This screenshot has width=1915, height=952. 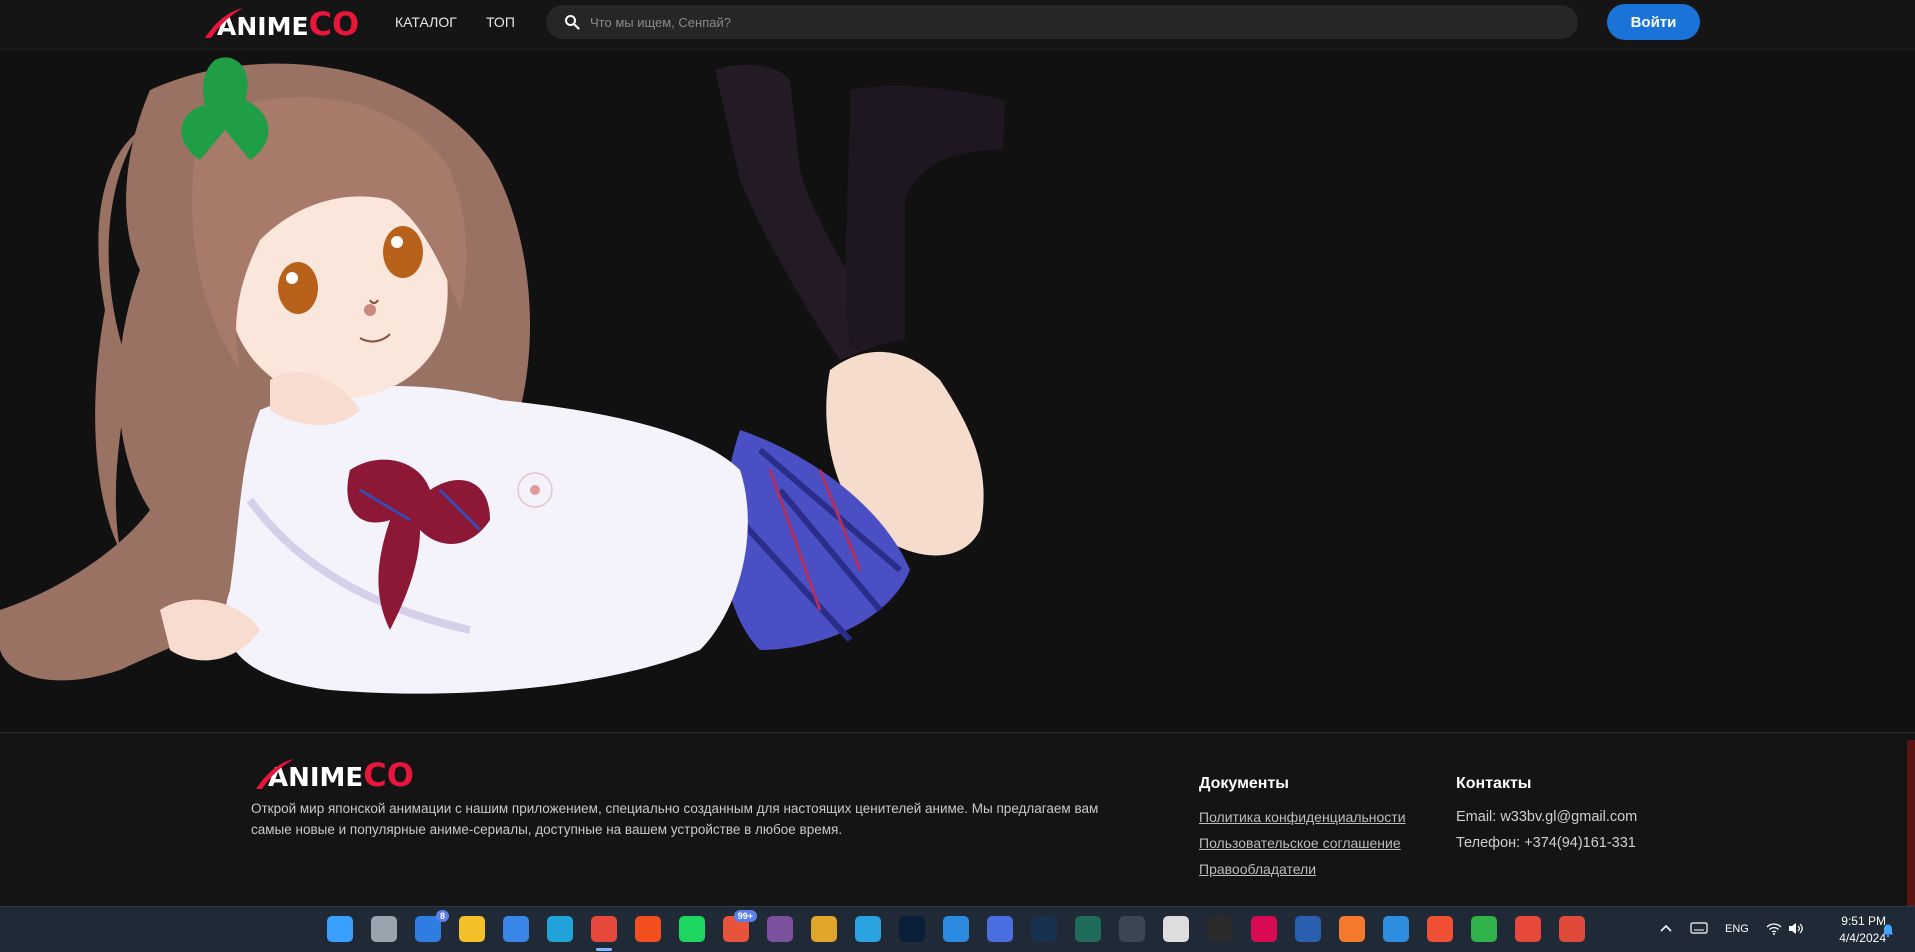 What do you see at coordinates (1088, 929) in the screenshot?
I see `terminal-green-icon` at bounding box center [1088, 929].